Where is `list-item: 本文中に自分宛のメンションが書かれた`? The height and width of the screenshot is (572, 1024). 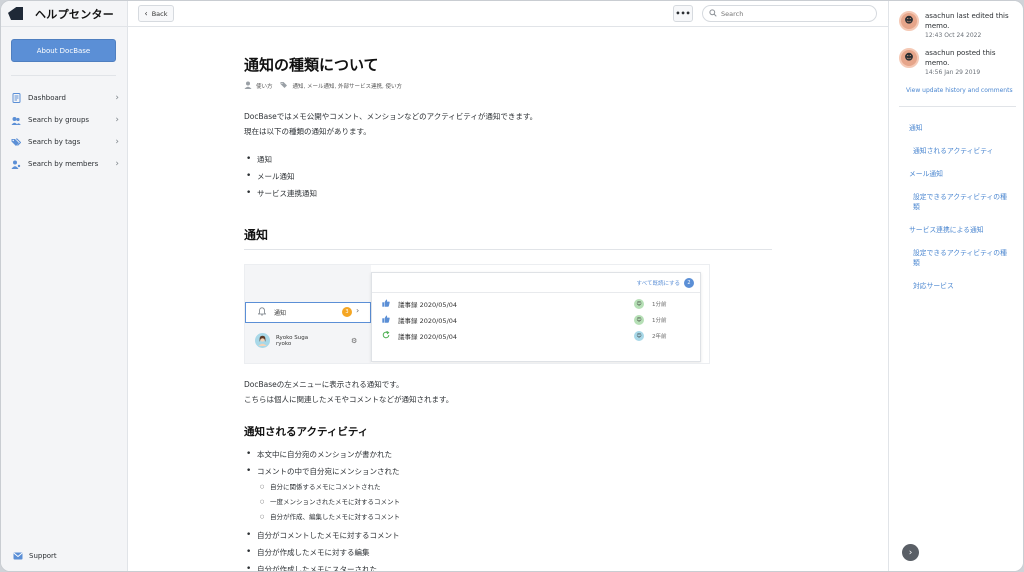 list-item: 本文中に自分宛のメンションが書かれた is located at coordinates (322, 454).